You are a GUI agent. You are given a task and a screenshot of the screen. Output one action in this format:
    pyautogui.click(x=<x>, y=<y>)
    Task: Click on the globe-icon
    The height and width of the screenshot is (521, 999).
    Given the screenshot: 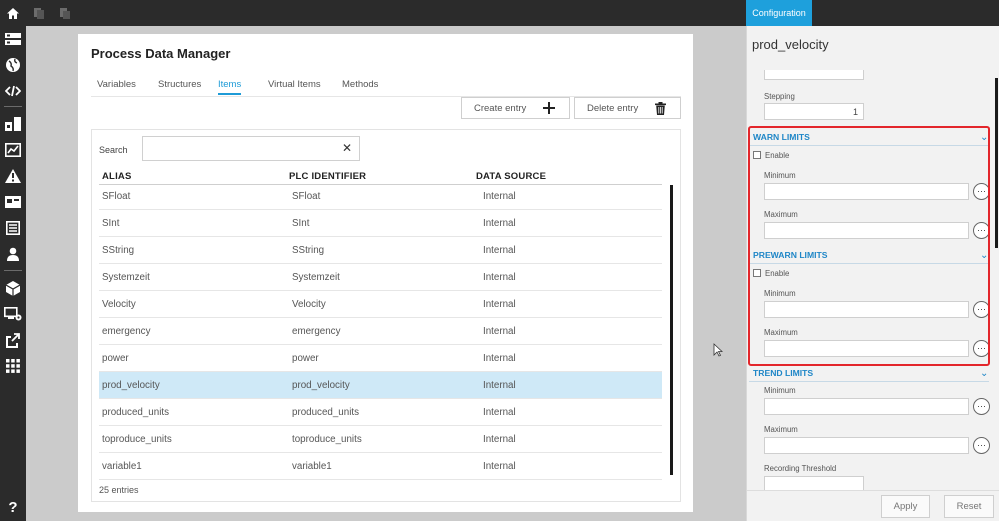 What is the action you would take?
    pyautogui.click(x=13, y=65)
    